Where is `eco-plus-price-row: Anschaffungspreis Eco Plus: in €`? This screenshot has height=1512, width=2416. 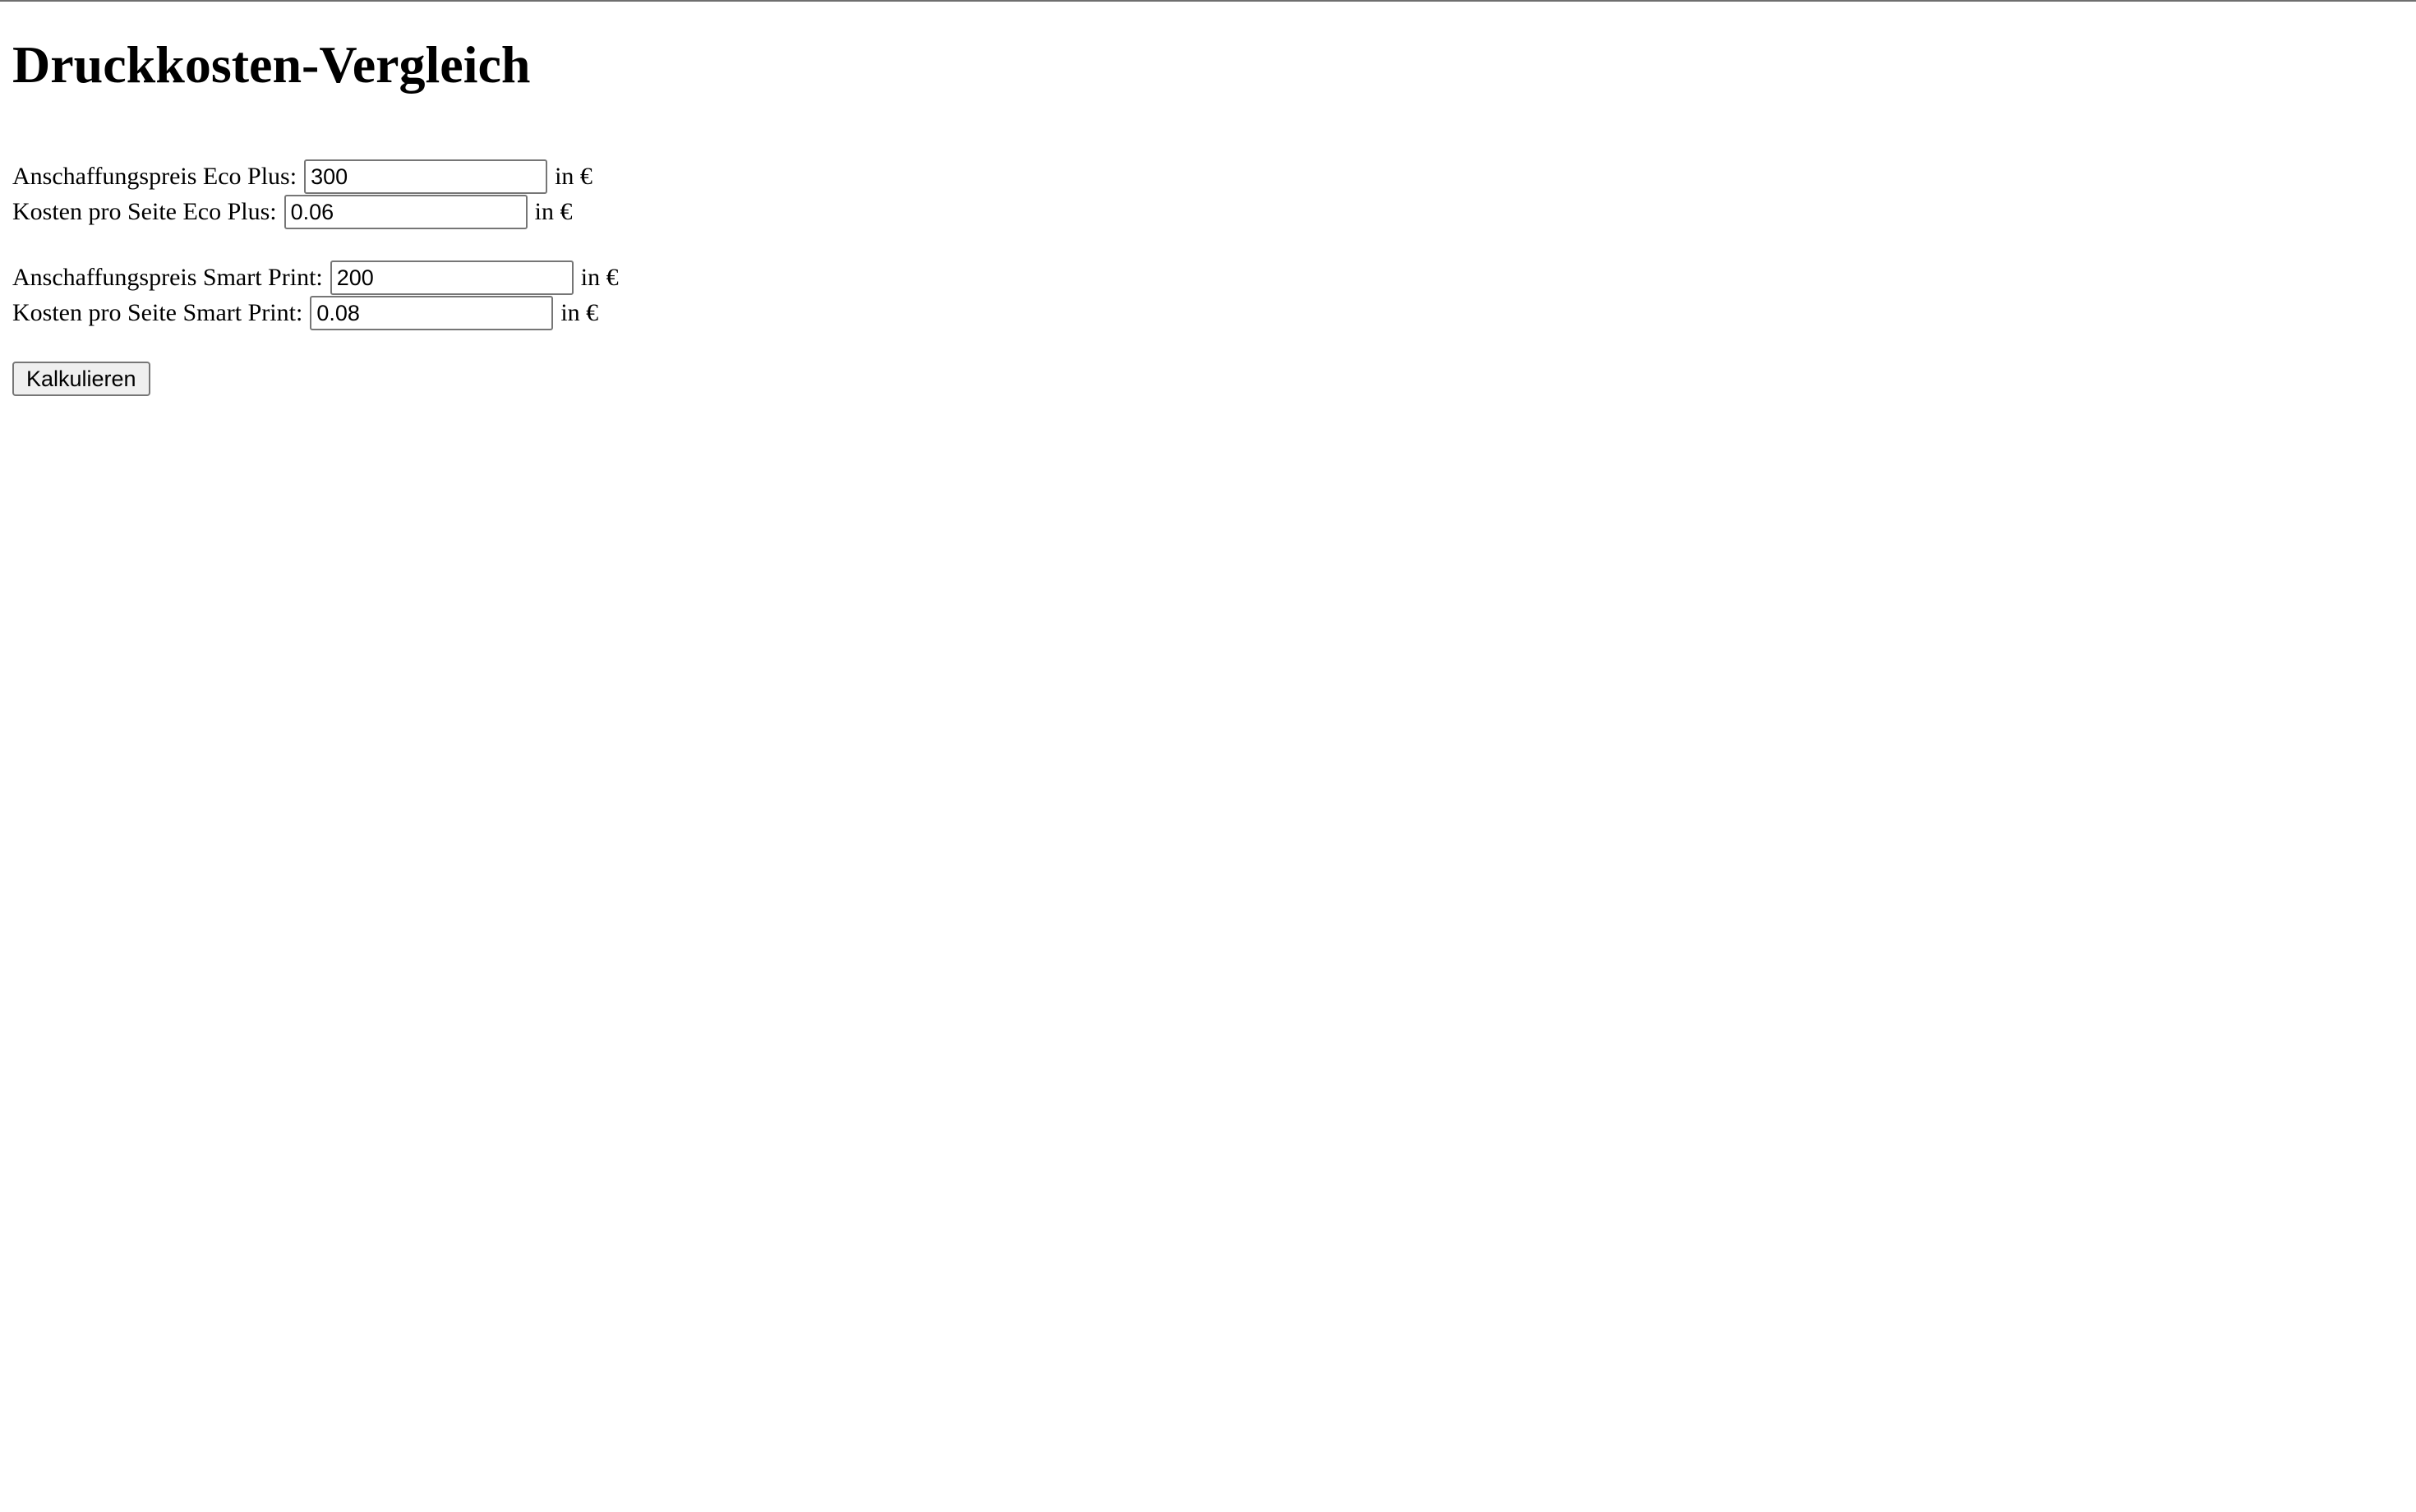 eco-plus-price-row: Anschaffungspreis Eco Plus: in € is located at coordinates (315, 177).